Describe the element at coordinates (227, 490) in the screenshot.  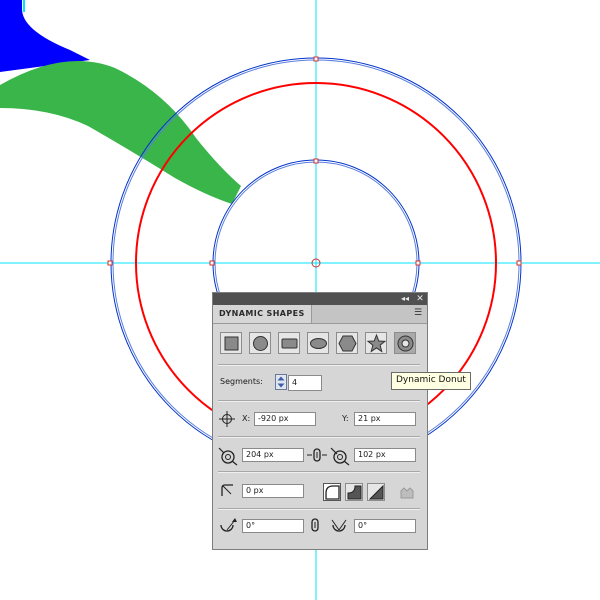
I see `corner-radius-icon` at that location.